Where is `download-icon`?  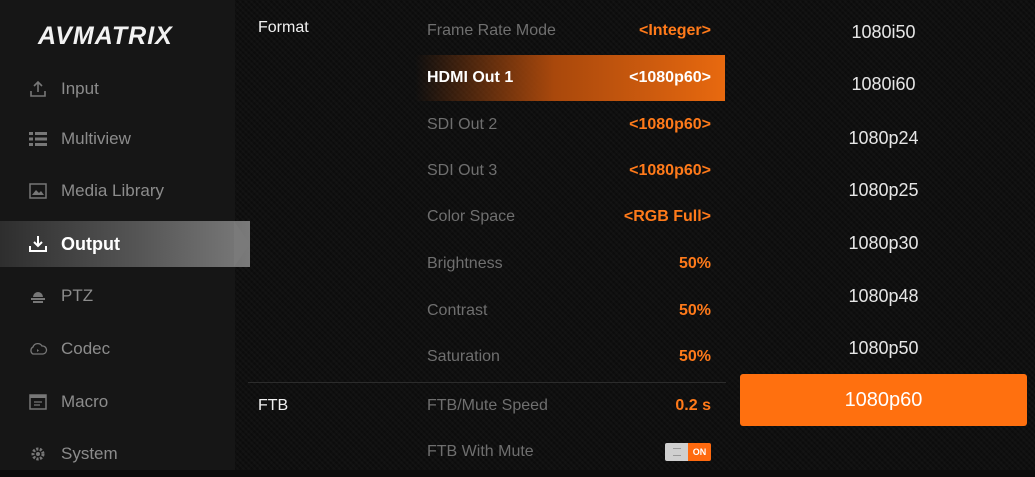 download-icon is located at coordinates (38, 244).